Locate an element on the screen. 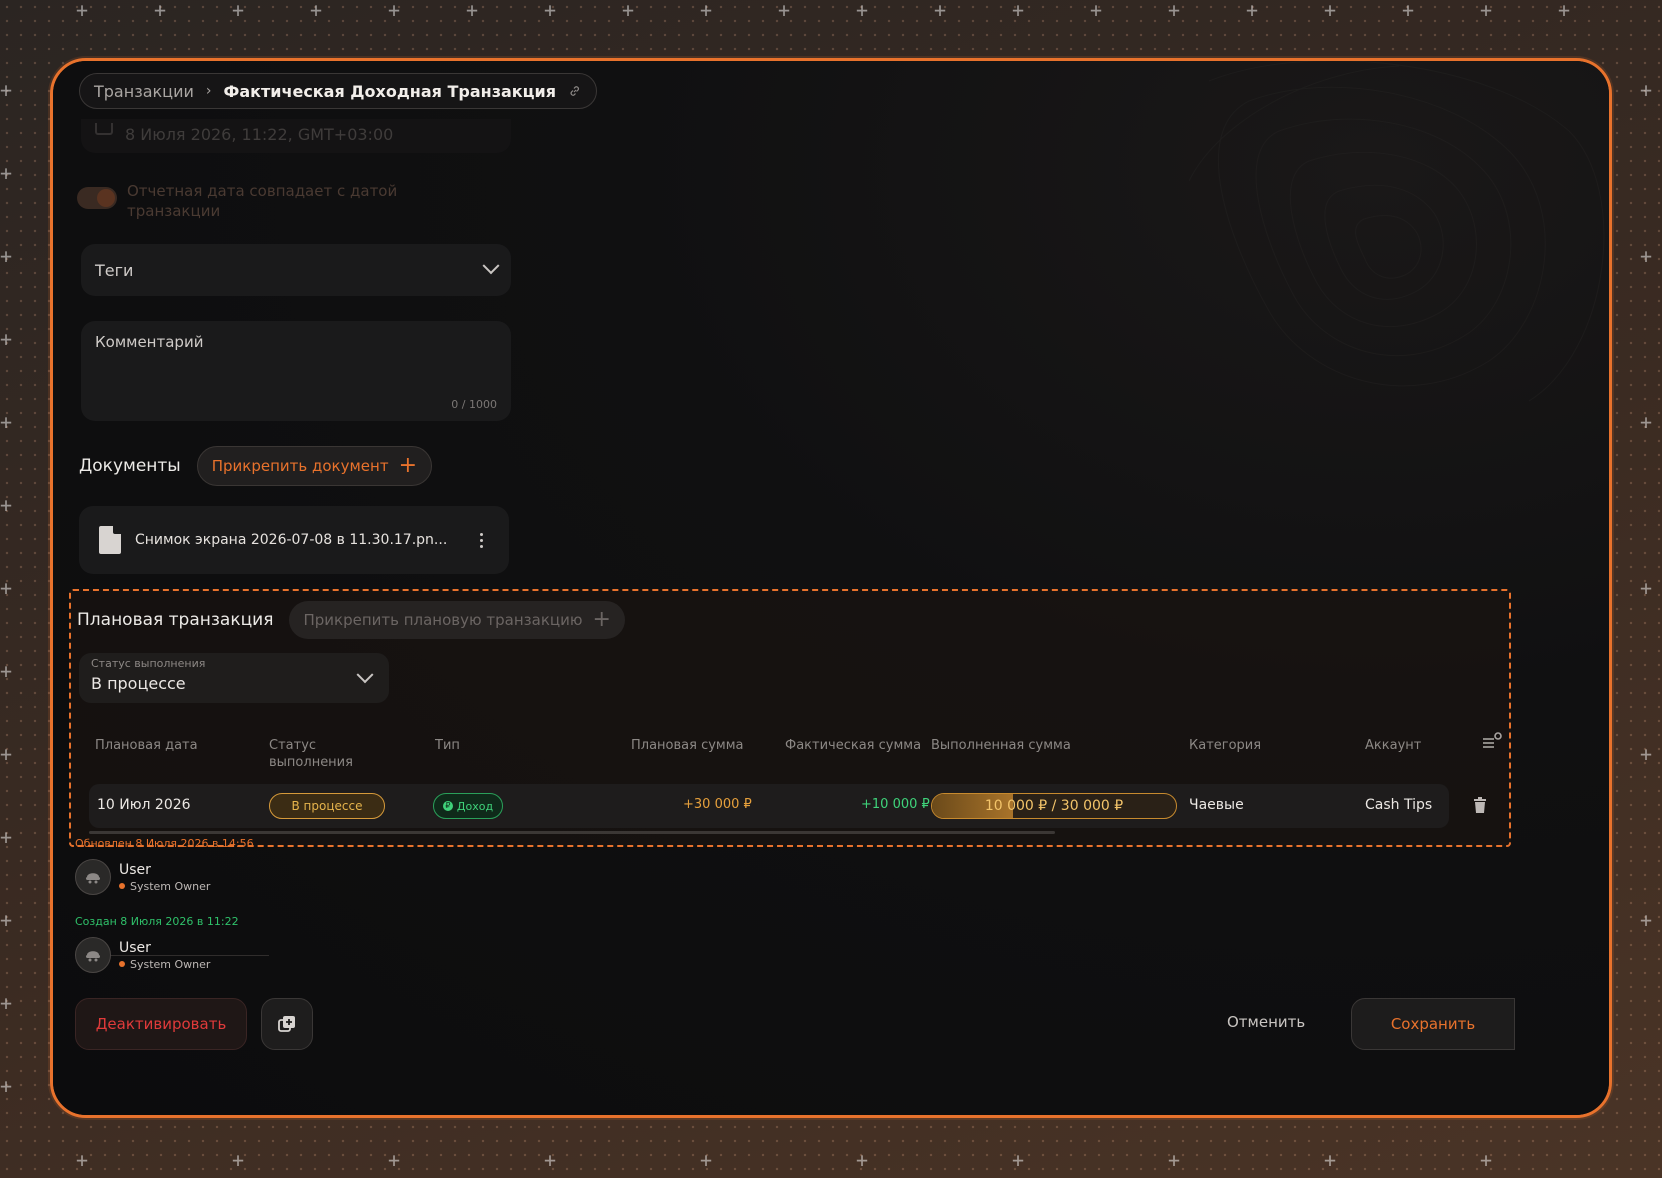 This screenshot has width=1662, height=1178. save-button: Сохранить is located at coordinates (1433, 1024).